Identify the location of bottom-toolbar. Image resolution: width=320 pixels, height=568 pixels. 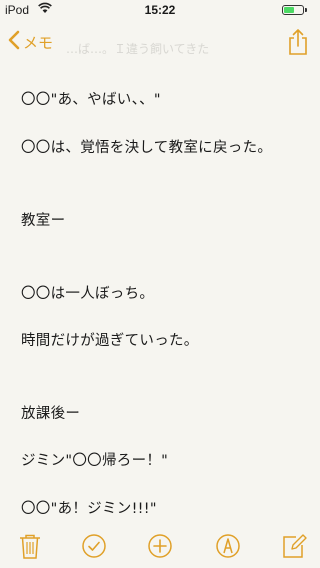
(160, 546).